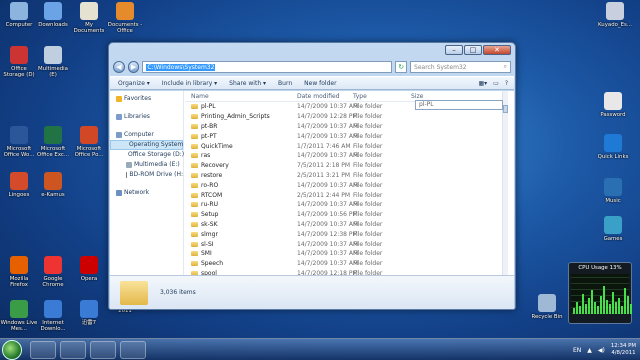 Image resolution: width=640 pixels, height=360 pixels. Describe the element at coordinates (209, 205) in the screenshot. I see `file-name: ru-RU` at that location.